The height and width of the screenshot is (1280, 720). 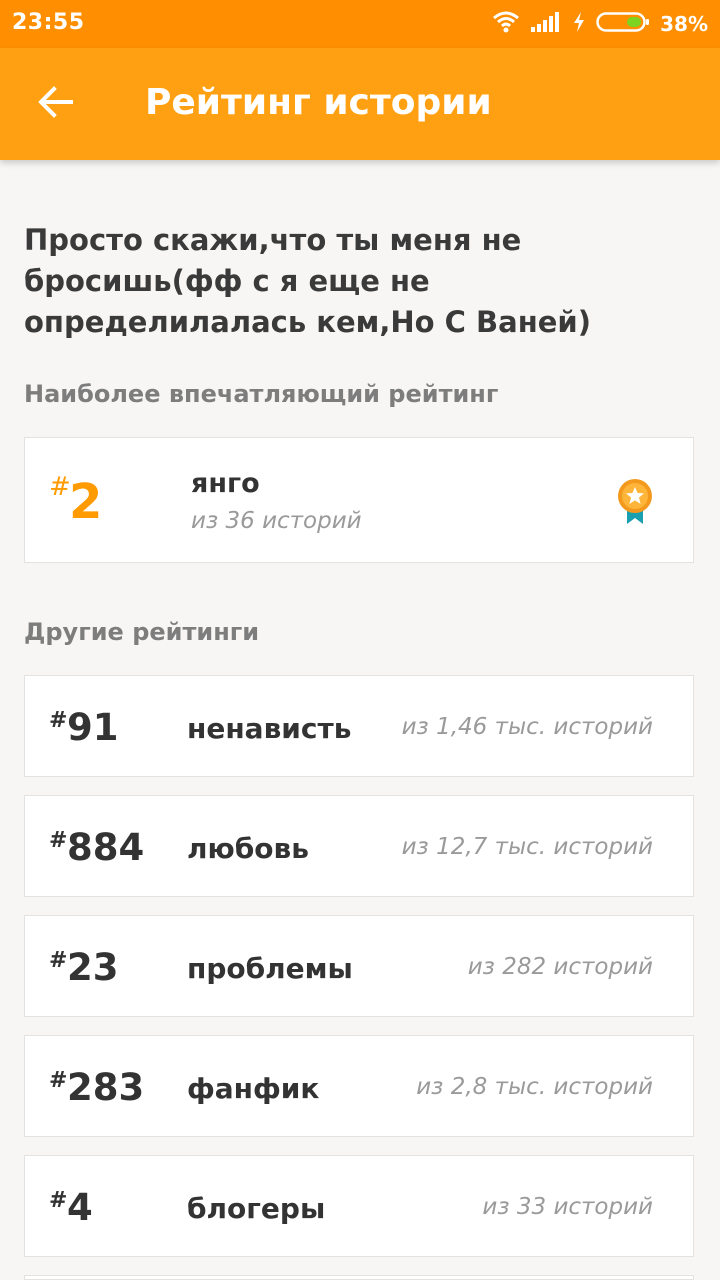 I want to click on rank-number: 283, so click(x=106, y=1087).